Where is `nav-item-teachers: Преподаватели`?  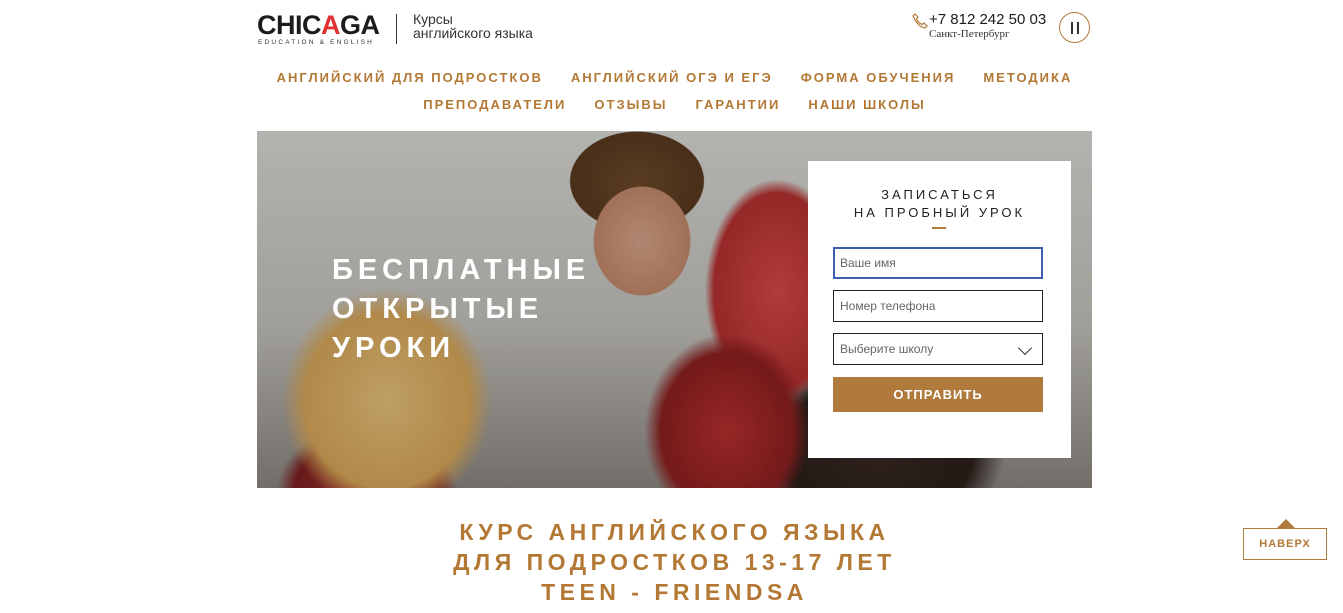 nav-item-teachers: Преподаватели is located at coordinates (494, 104).